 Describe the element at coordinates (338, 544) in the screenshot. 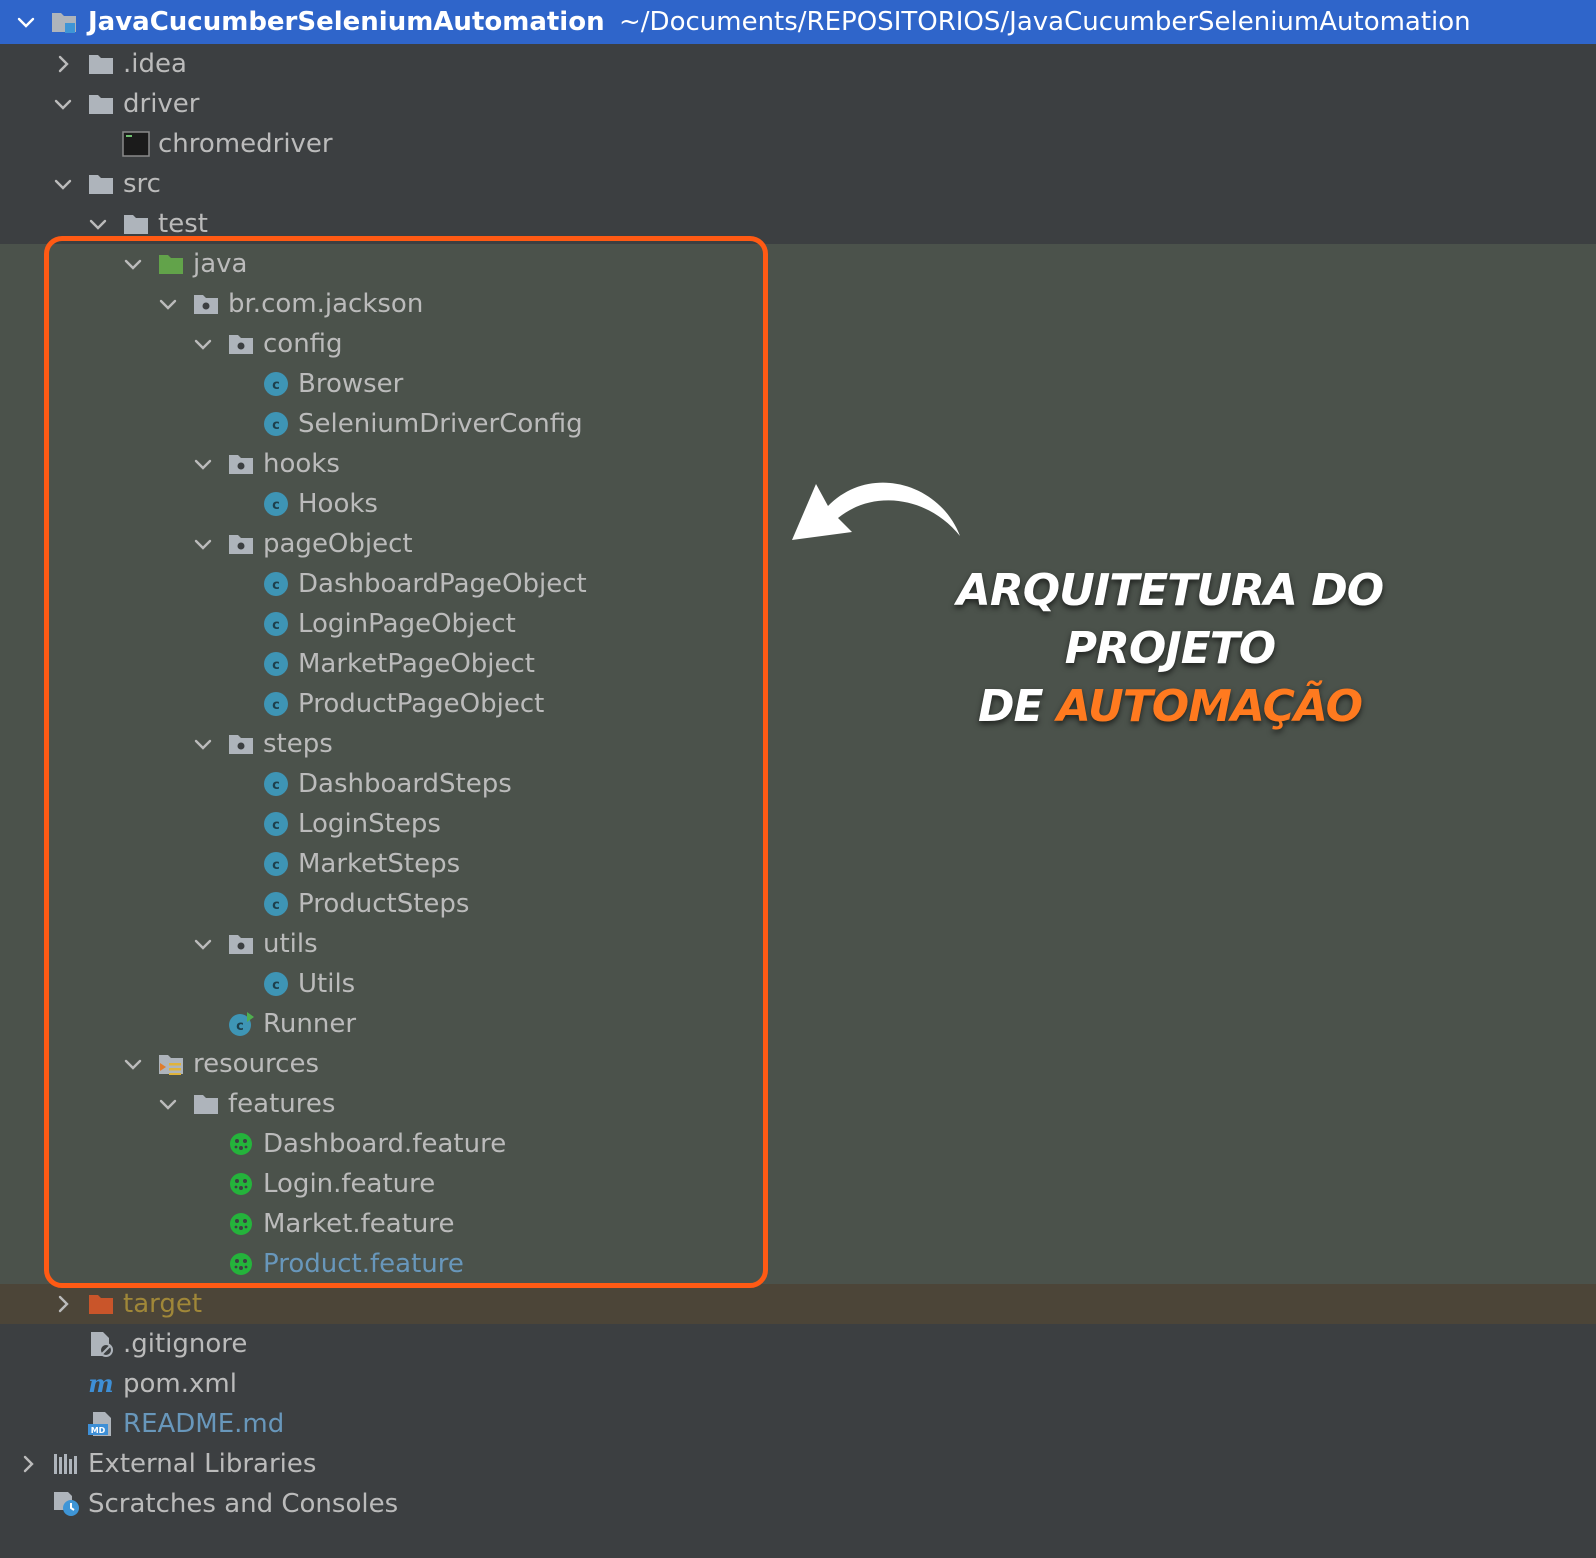

I see `tree-item-label: pageObject` at that location.